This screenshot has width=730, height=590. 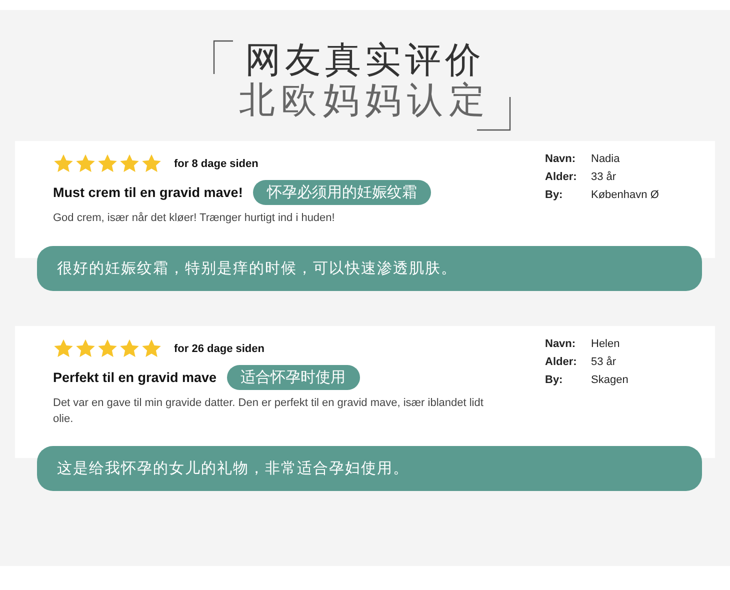 I want to click on heading-title: 网友真实评价, so click(x=365, y=60).